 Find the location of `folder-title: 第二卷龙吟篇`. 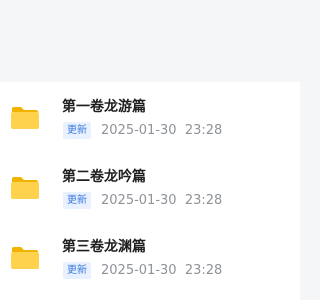

folder-title: 第二卷龙吟篇 is located at coordinates (104, 177).